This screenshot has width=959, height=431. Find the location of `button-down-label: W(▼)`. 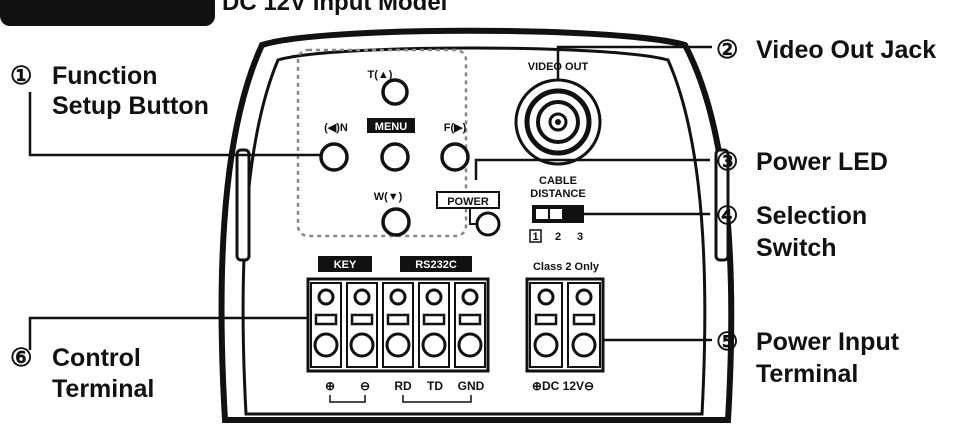

button-down-label: W(▼) is located at coordinates (388, 197).